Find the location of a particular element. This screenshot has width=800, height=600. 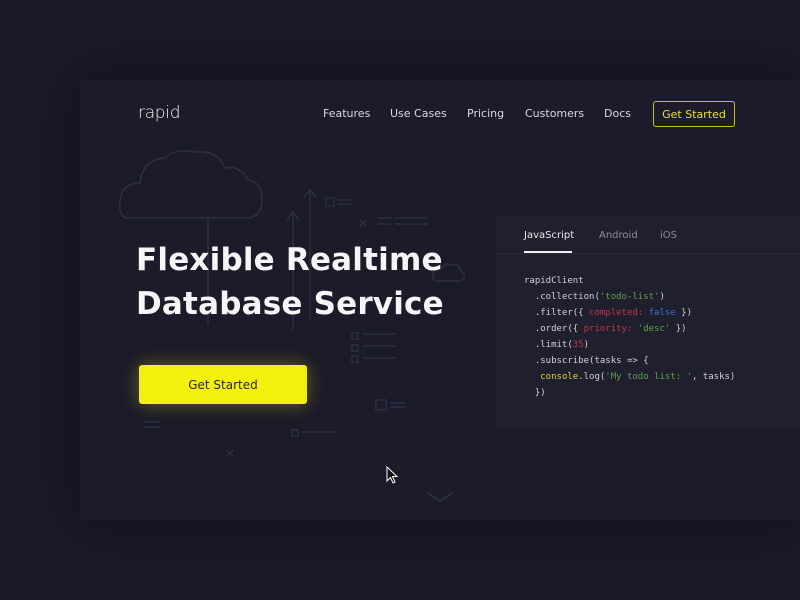

nav-features: Features is located at coordinates (346, 113).